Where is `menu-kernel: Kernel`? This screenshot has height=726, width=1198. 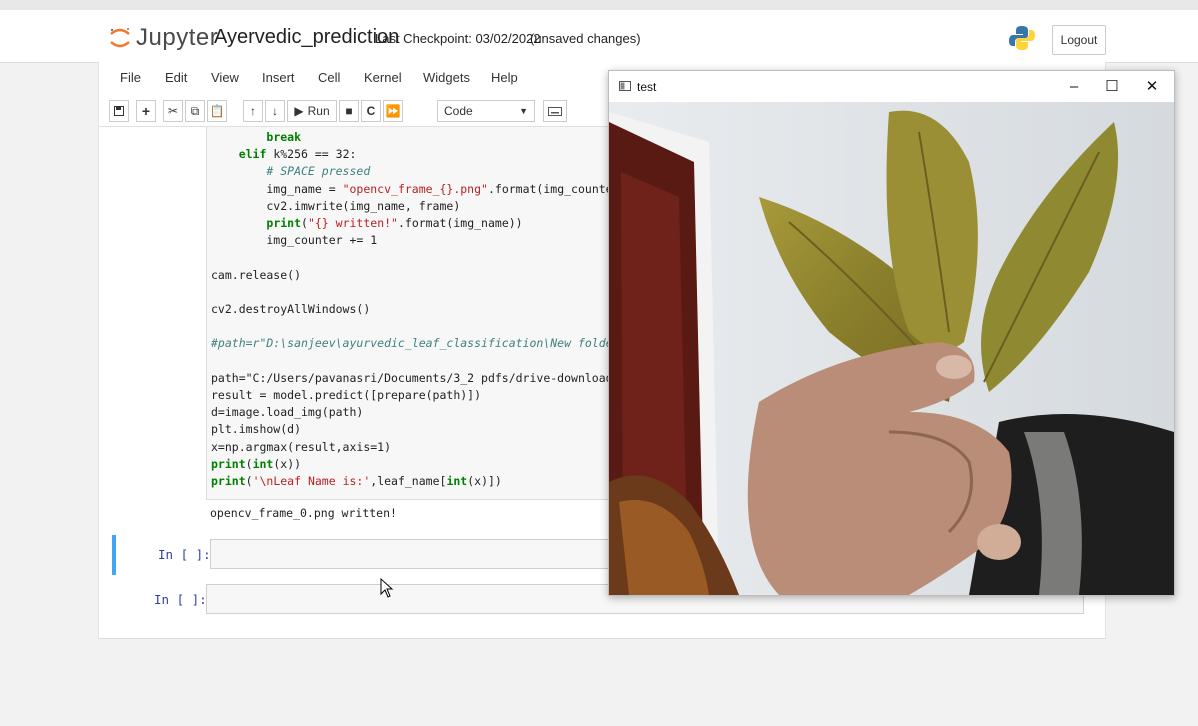
menu-kernel: Kernel is located at coordinates (383, 77).